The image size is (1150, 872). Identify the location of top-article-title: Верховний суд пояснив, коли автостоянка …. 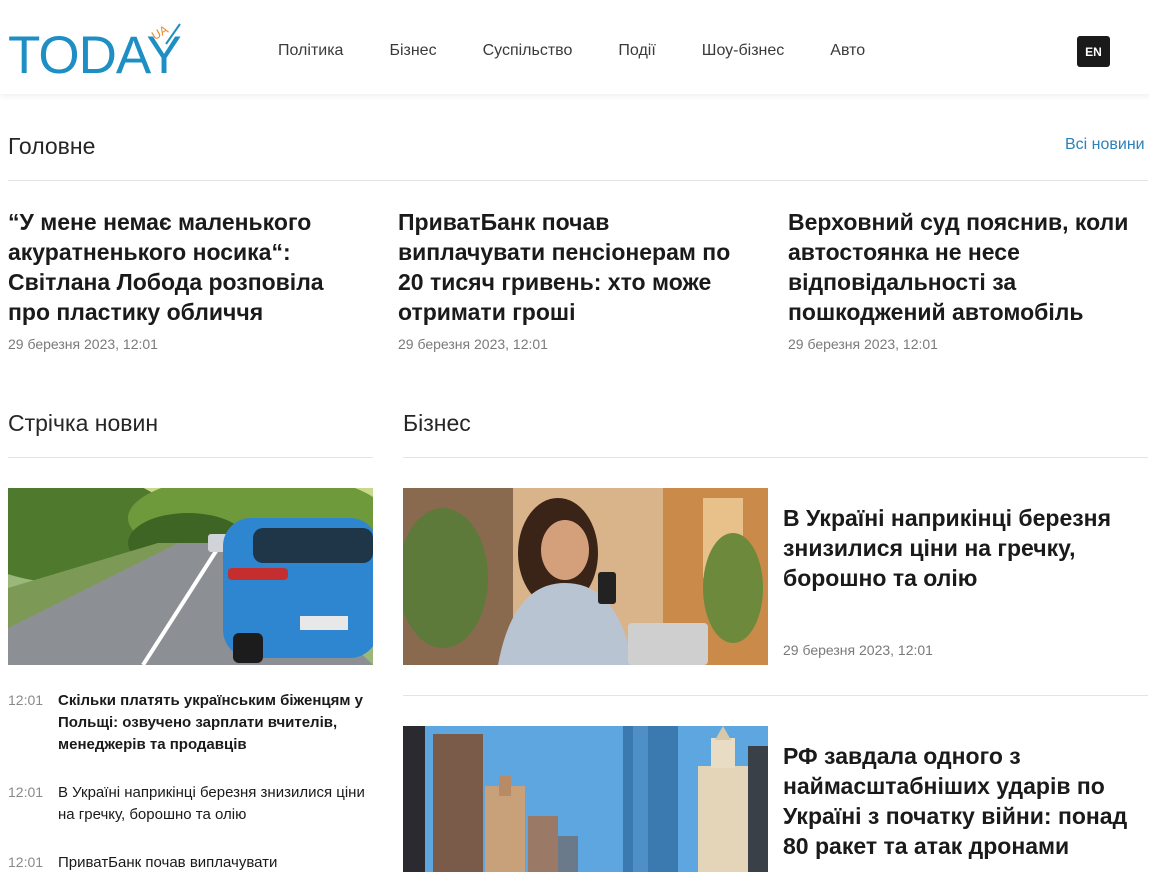
(968, 267).